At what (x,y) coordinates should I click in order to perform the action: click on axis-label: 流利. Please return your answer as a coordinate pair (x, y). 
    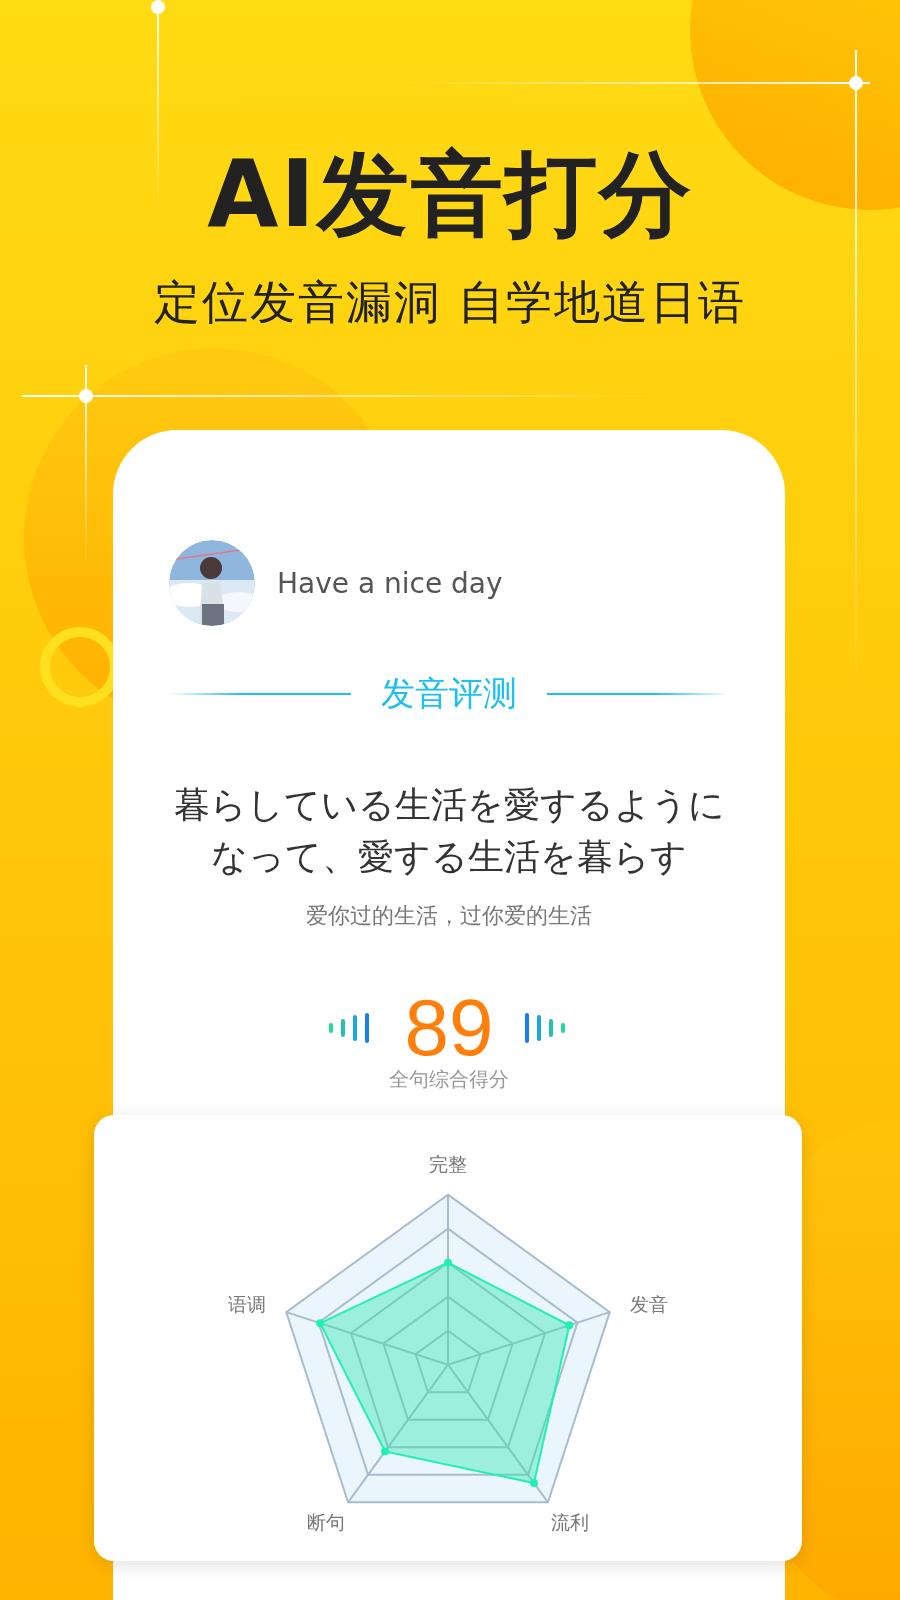
    Looking at the image, I should click on (570, 1522).